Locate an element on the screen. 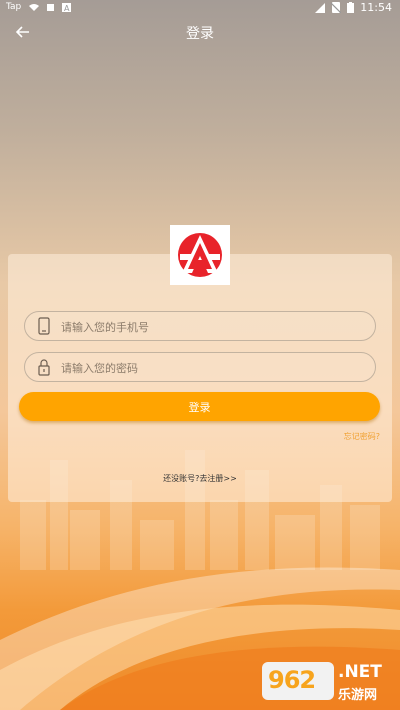  clock-text: 11:54 is located at coordinates (376, 7).